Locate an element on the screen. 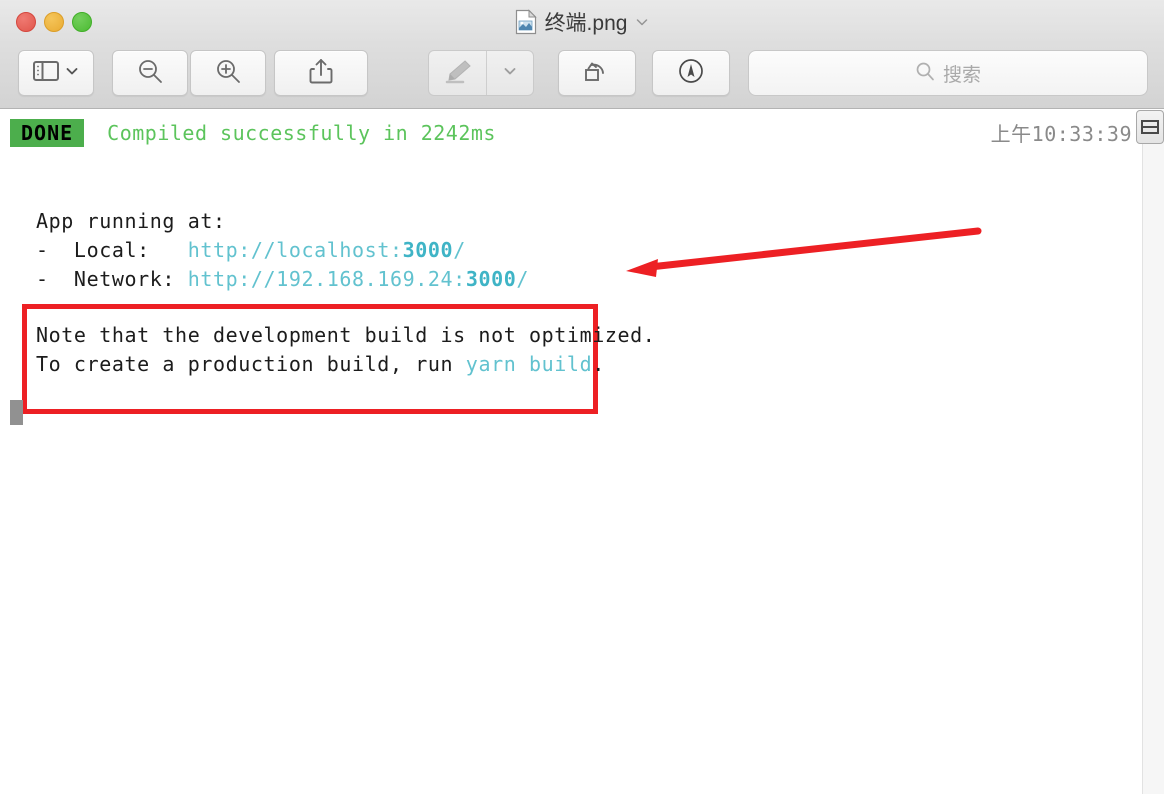  sidebar-icon is located at coordinates (46, 73).